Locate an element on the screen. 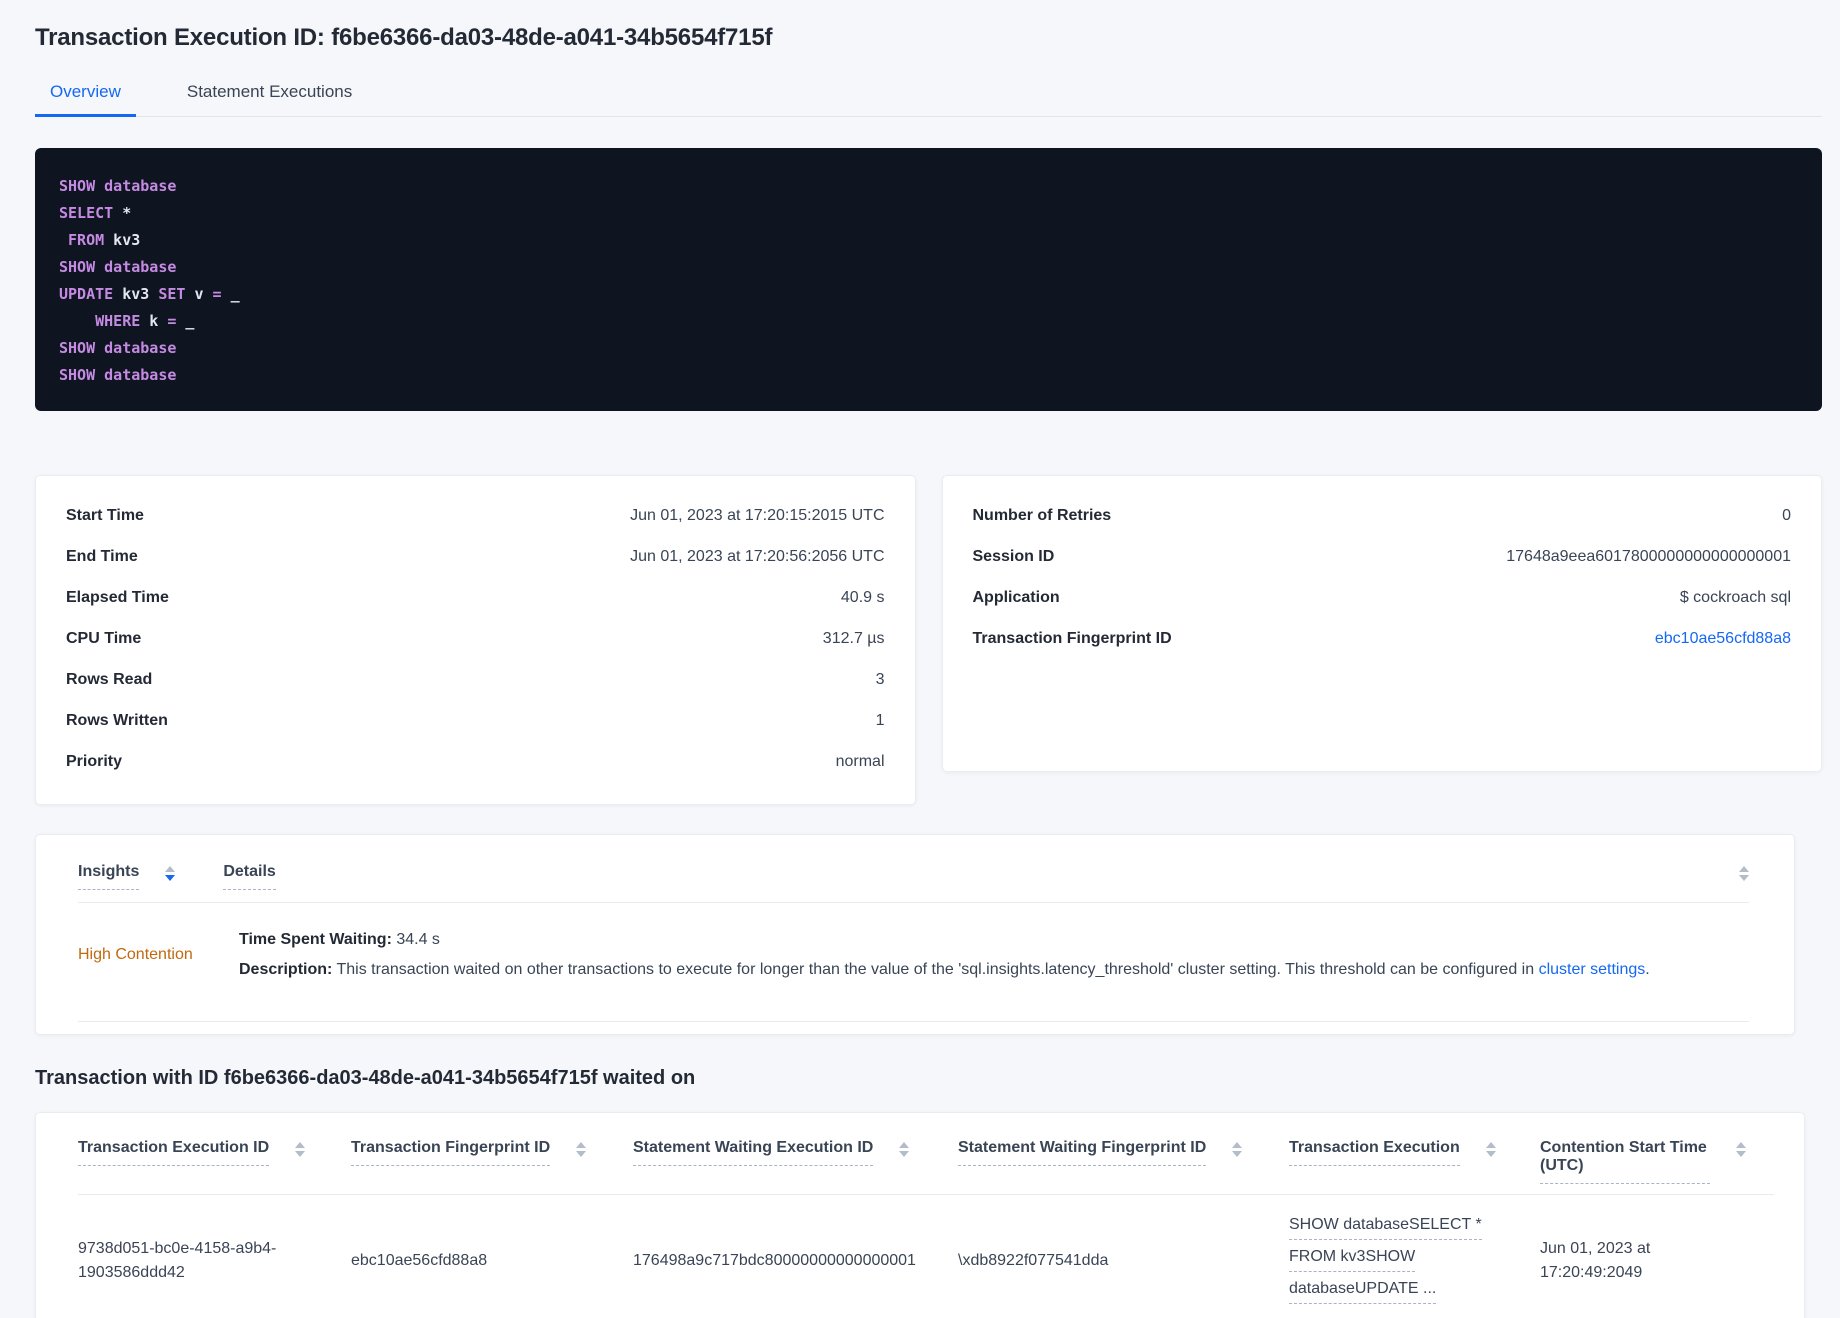 Image resolution: width=1840 pixels, height=1318 pixels. cell-statement-waiting-execution-id: 176498a9c717bdc80000000000000001 is located at coordinates (795, 1256).